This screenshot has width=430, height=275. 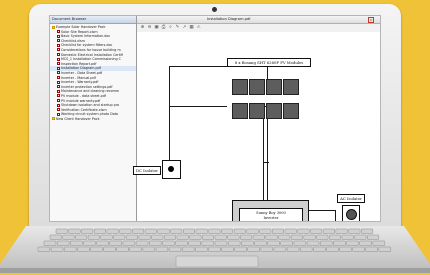 I want to click on tree-panel-title: Document Browser, so click(x=93, y=20).